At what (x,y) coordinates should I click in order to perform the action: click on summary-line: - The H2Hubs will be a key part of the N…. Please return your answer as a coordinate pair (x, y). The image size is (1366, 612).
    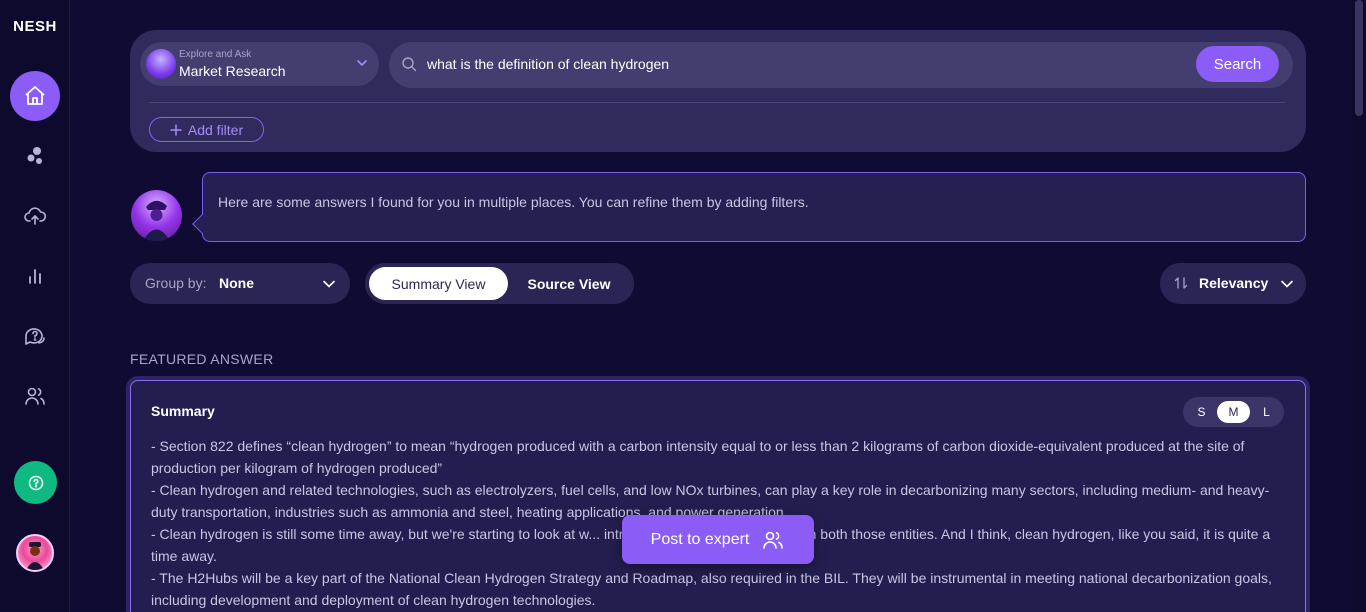
    Looking at the image, I should click on (711, 589).